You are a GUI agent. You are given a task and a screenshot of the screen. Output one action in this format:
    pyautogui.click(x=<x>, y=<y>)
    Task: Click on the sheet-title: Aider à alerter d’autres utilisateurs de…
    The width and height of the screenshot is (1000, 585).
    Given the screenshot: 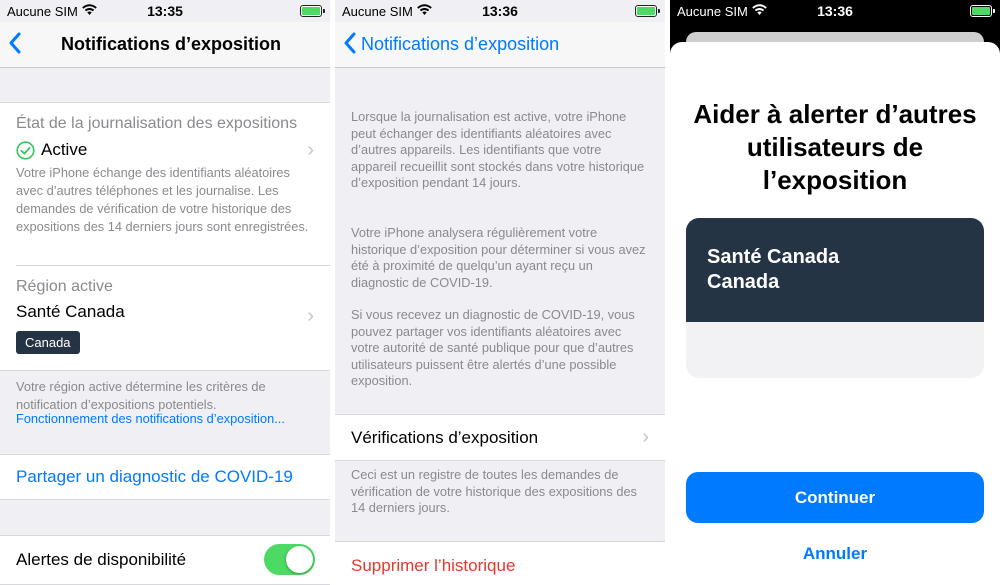 What is the action you would take?
    pyautogui.click(x=835, y=147)
    